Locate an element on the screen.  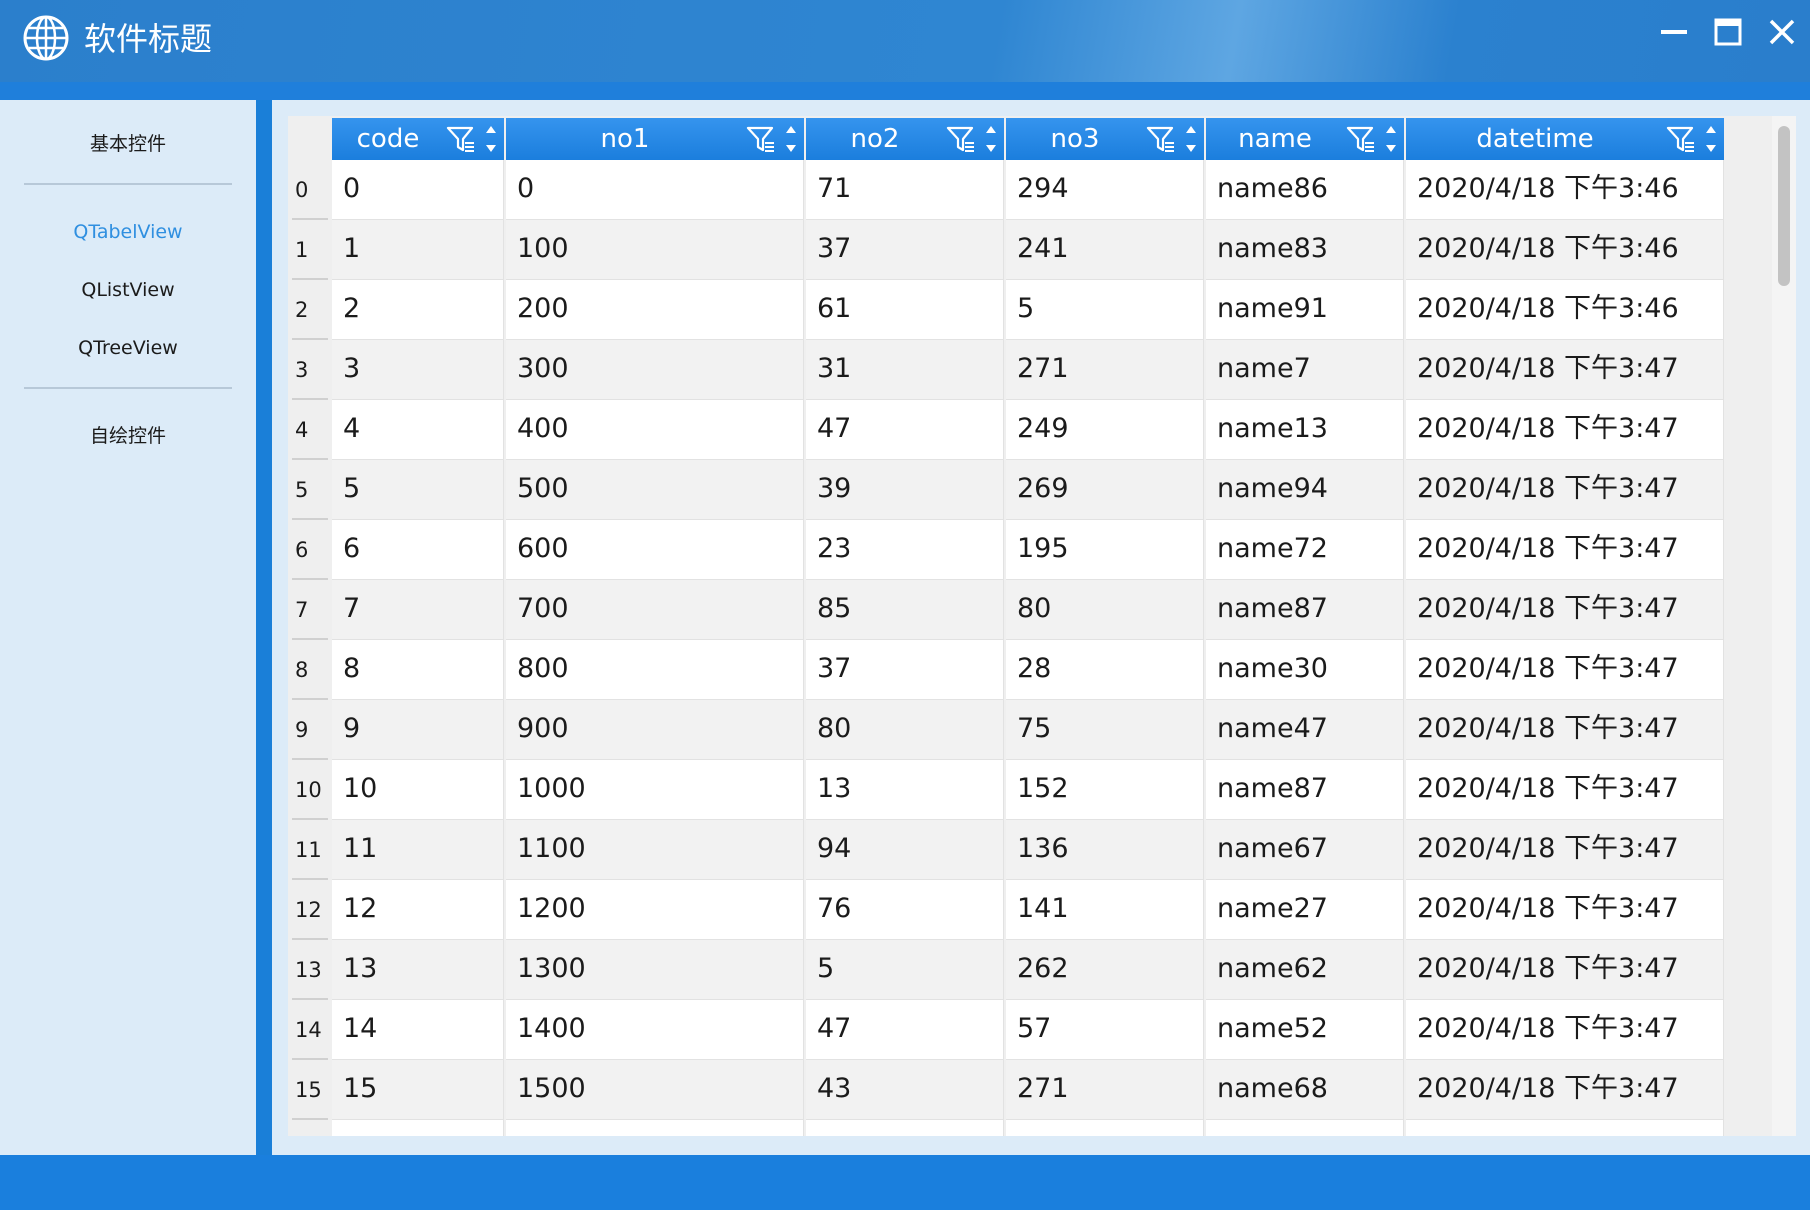
table-row: 4 4 400 47 249 name13 2020/4/18 下午3:47 is located at coordinates (1028, 430).